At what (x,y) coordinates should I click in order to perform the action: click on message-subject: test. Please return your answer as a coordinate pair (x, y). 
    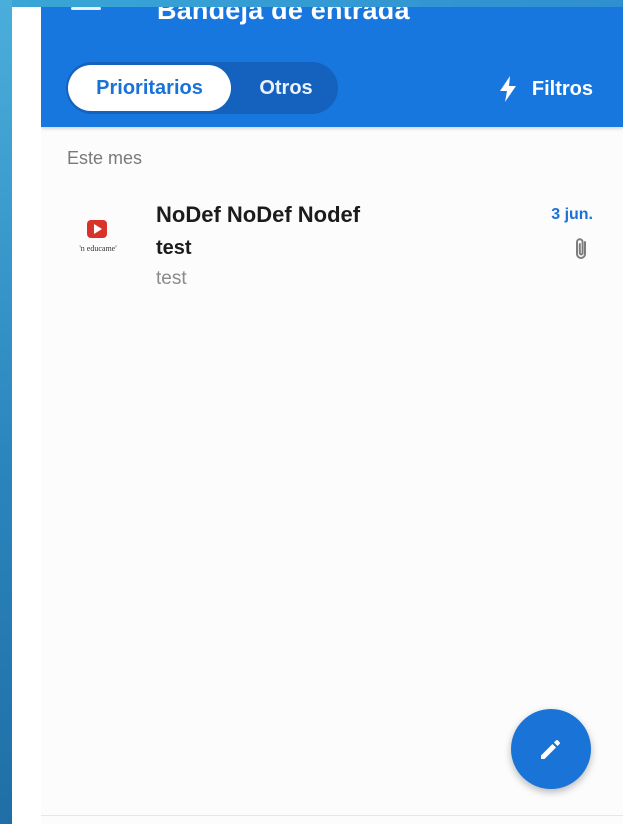
    Looking at the image, I should click on (174, 248).